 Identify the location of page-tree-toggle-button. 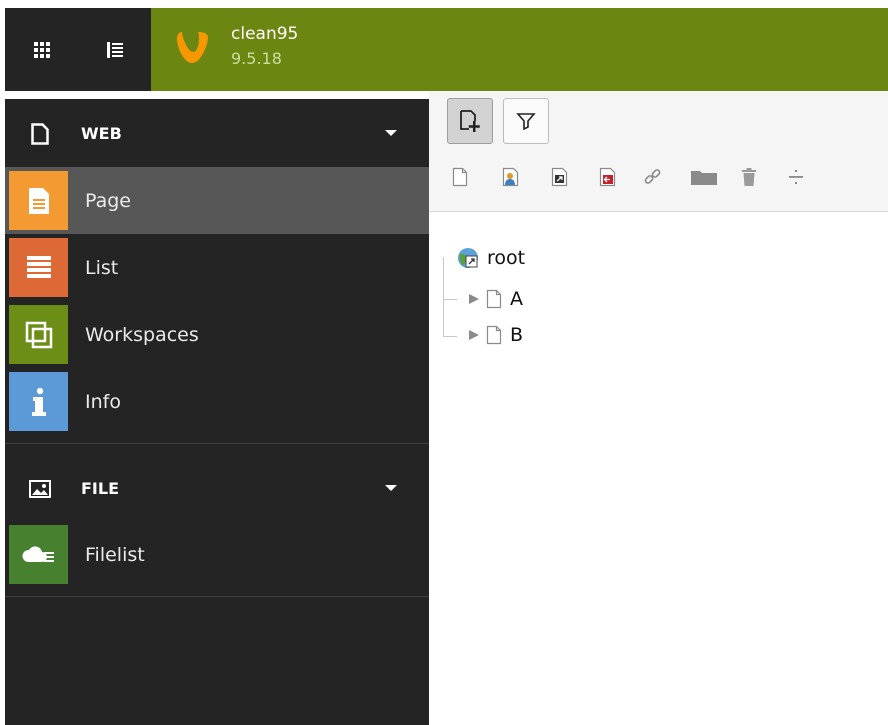
(114, 49).